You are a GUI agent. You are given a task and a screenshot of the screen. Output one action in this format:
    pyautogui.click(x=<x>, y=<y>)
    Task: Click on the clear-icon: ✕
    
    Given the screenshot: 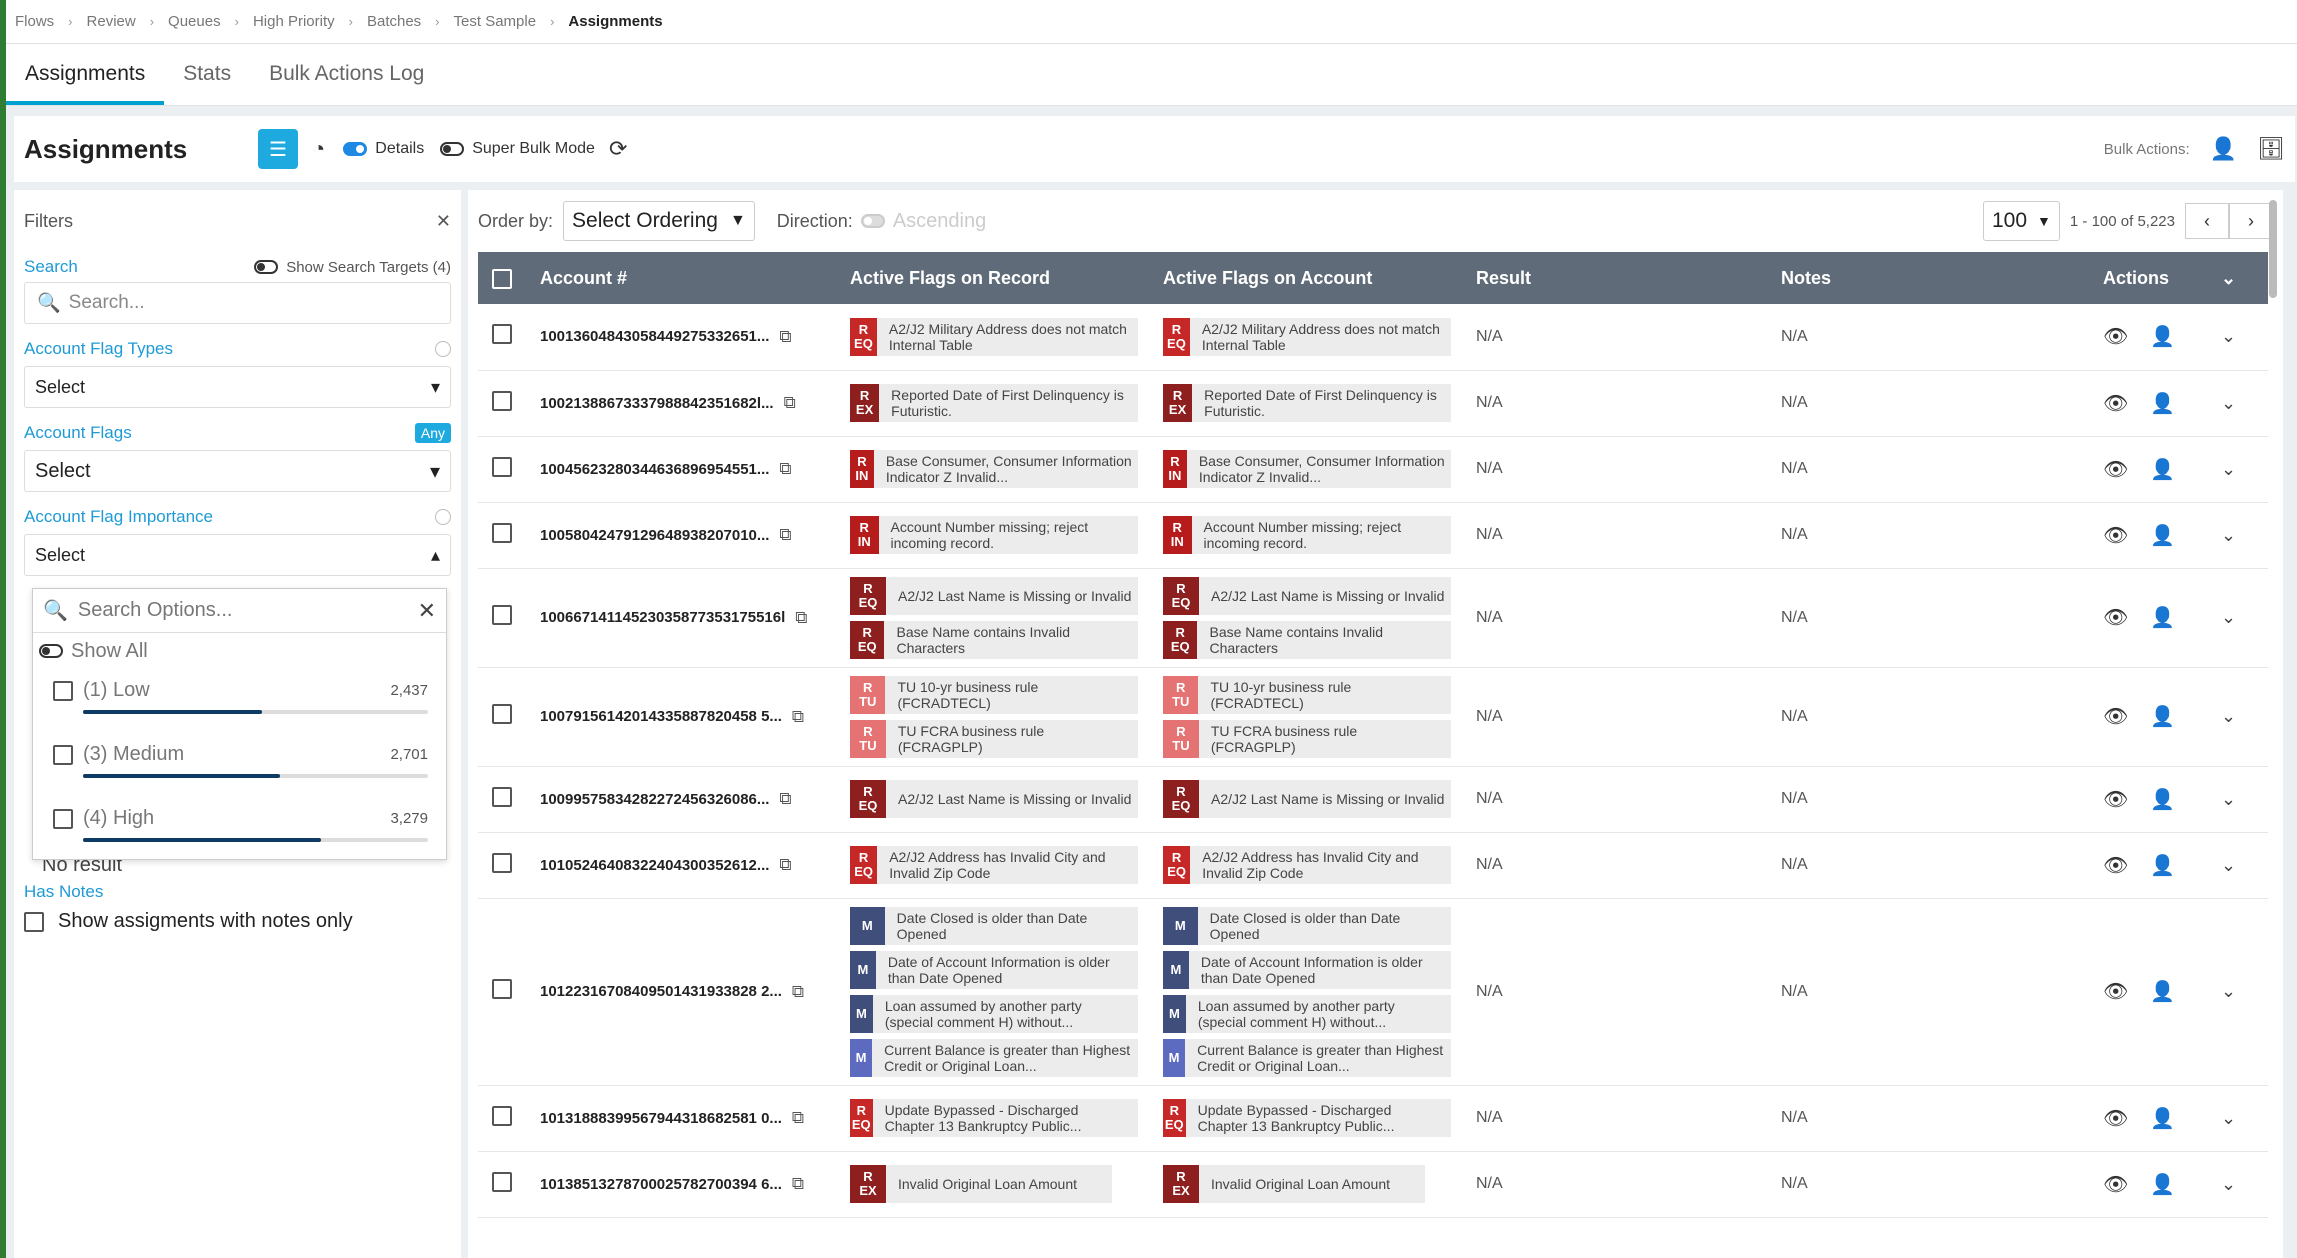 What is the action you would take?
    pyautogui.click(x=427, y=611)
    